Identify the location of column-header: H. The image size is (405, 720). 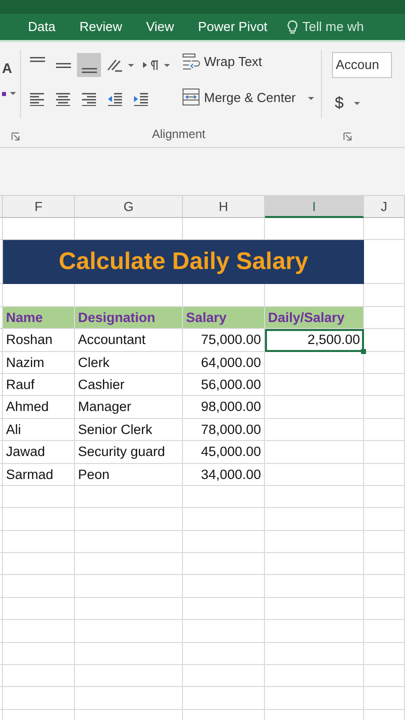
(224, 207).